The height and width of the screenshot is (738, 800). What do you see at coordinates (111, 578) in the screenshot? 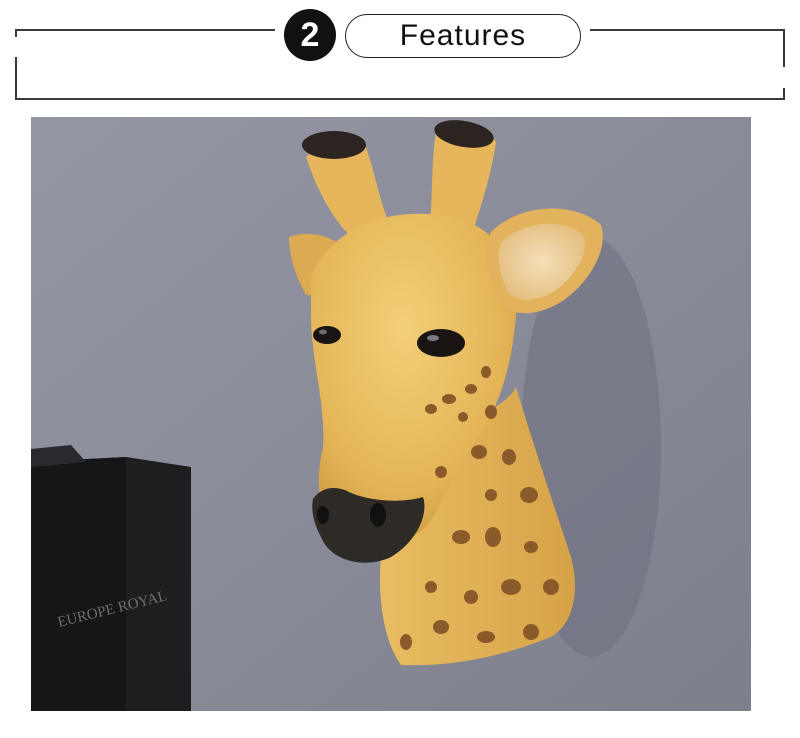
I see `book: EUROPE ROYAL` at bounding box center [111, 578].